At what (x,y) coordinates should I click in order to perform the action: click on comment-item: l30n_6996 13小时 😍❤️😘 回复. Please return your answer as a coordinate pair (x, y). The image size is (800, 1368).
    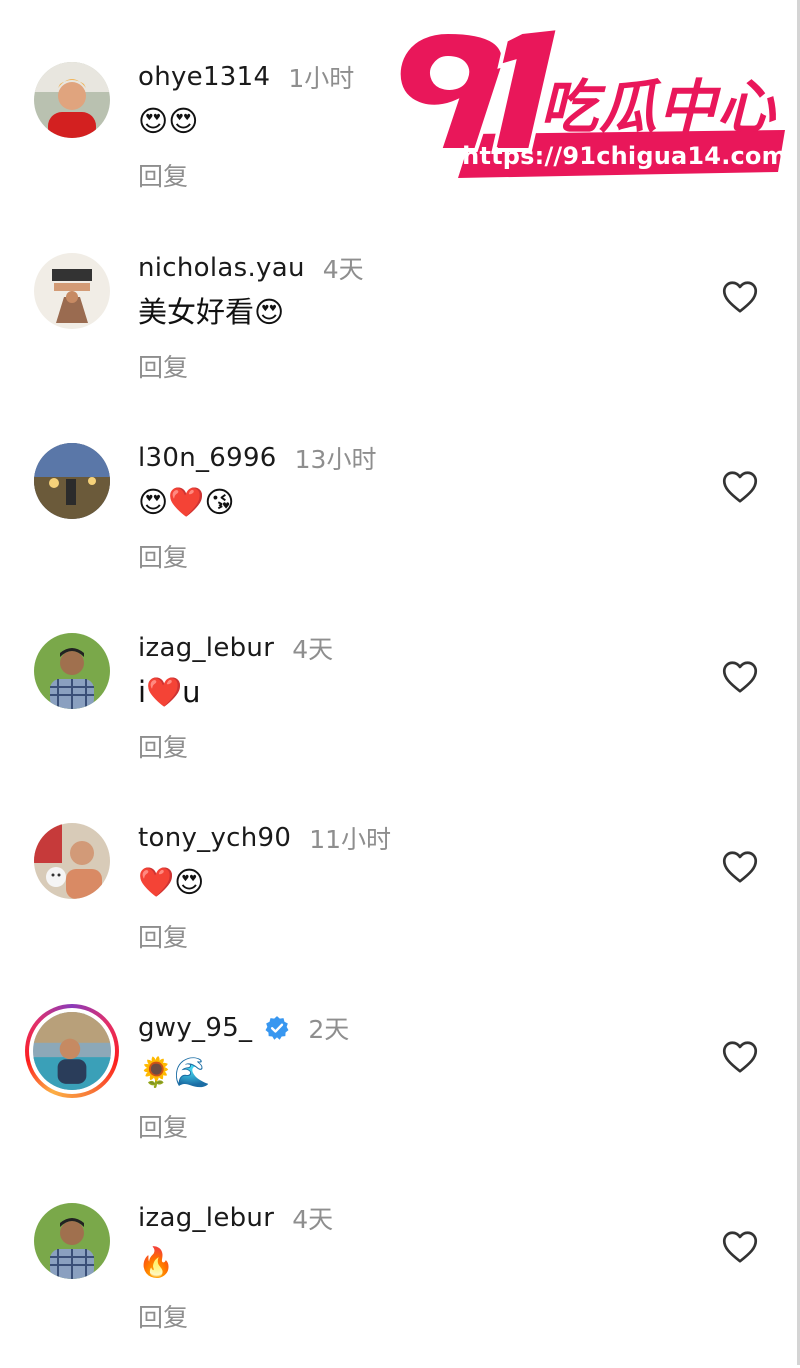
    Looking at the image, I should click on (400, 523).